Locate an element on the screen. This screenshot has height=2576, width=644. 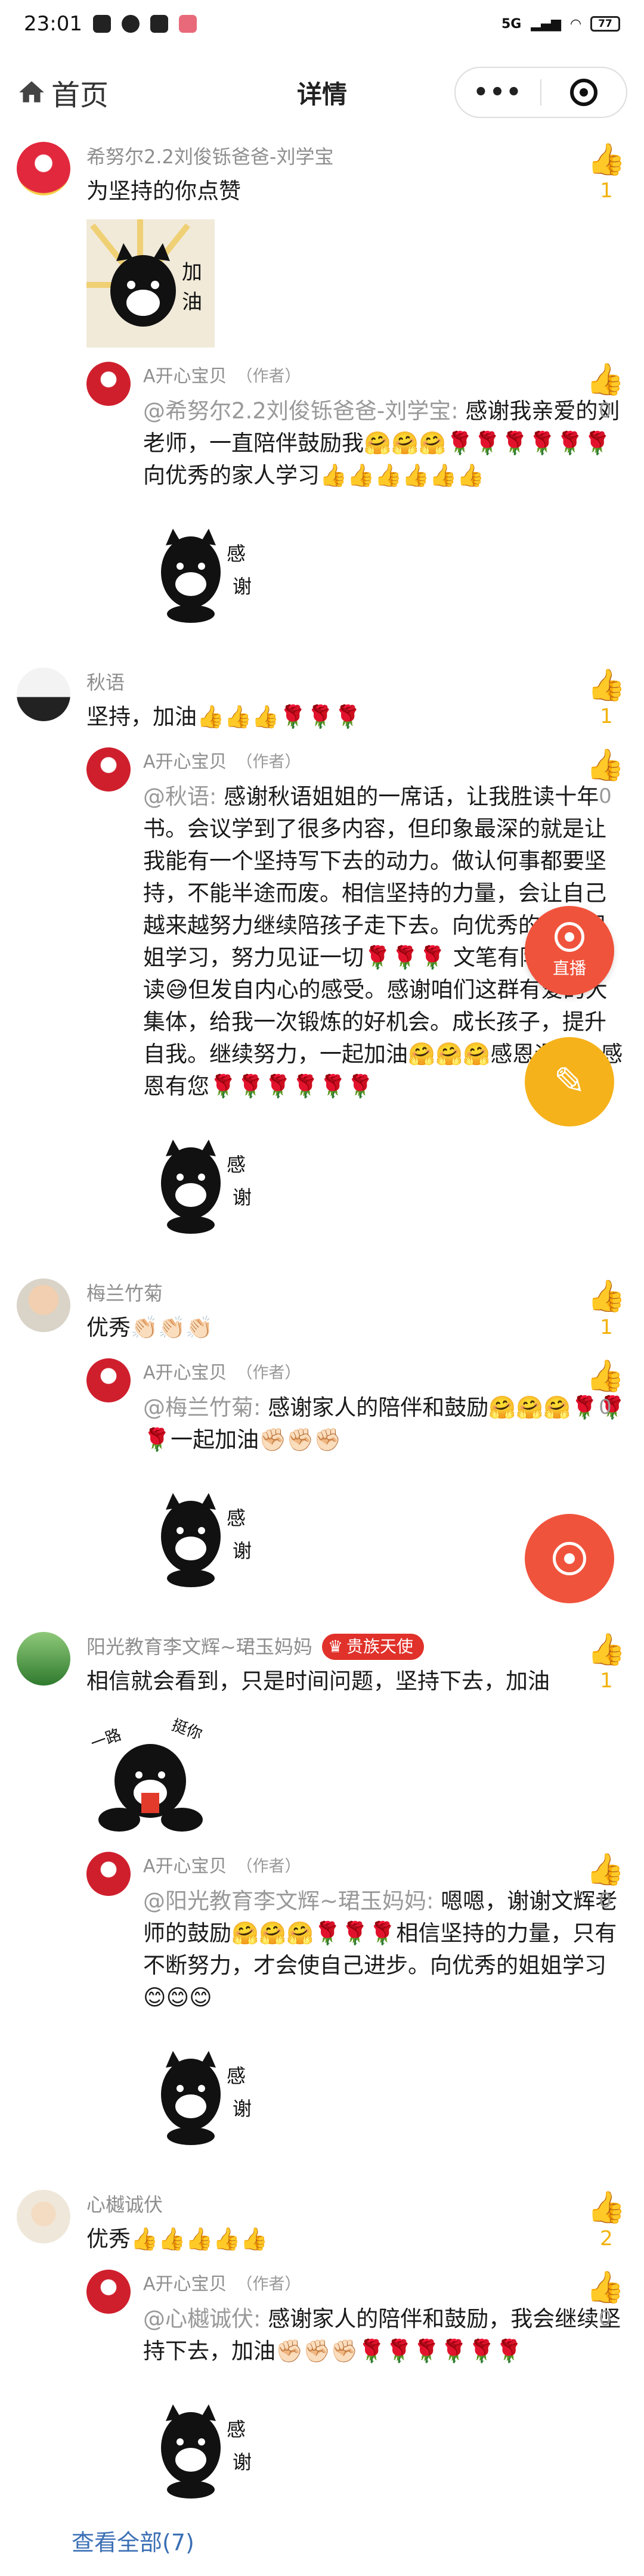
signal-icon: ▂▄▆ is located at coordinates (547, 24).